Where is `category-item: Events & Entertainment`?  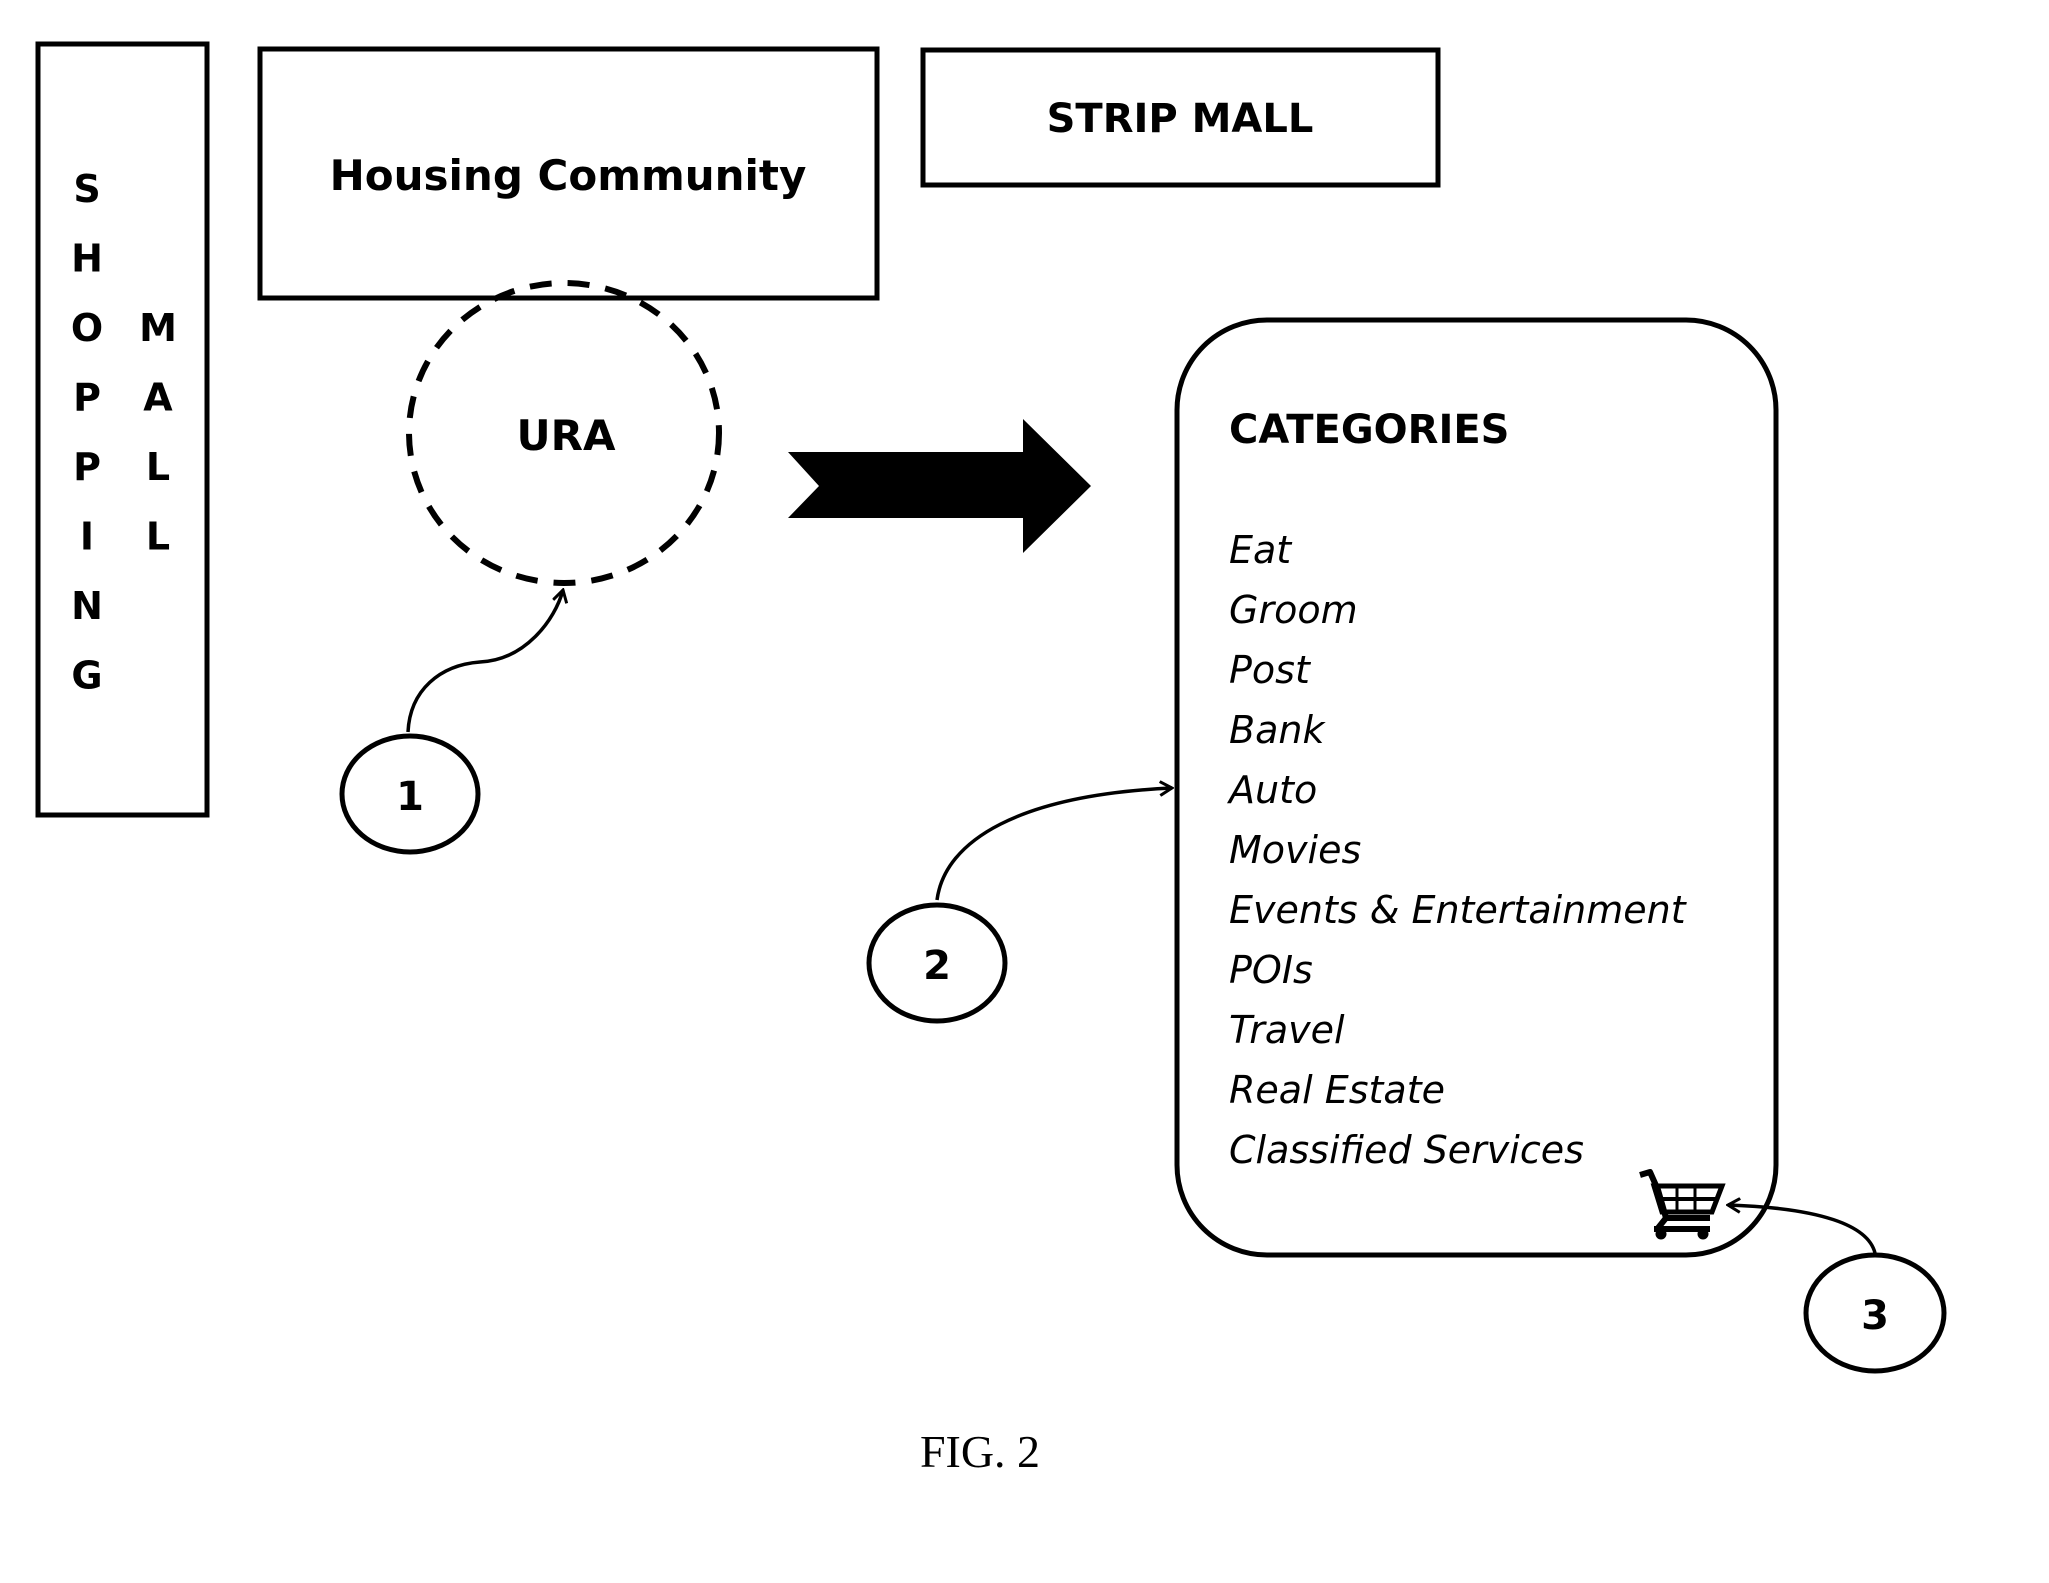
category-item: Events & Entertainment is located at coordinates (1458, 910).